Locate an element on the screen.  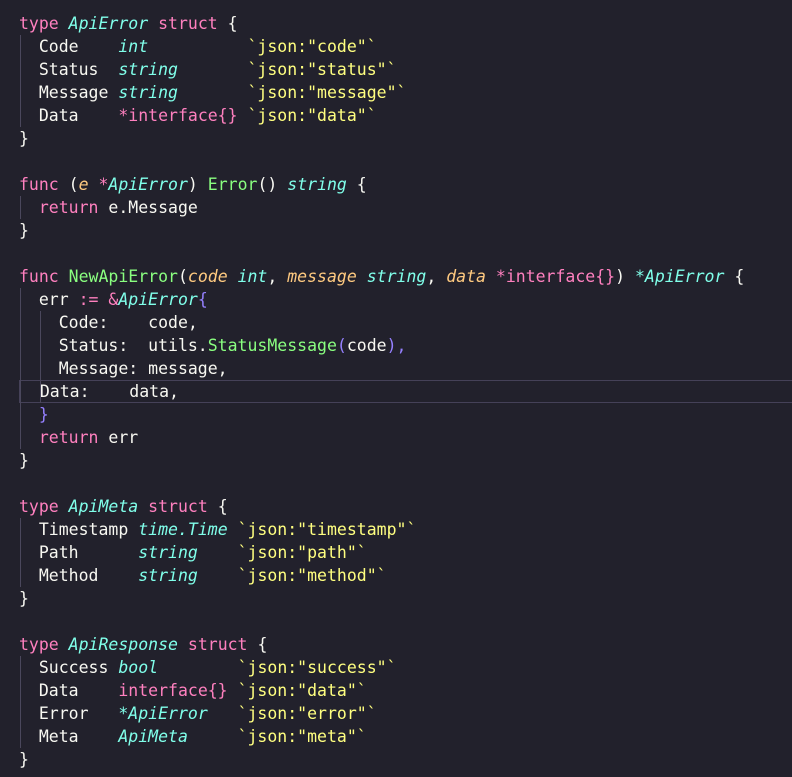
code-token: ) is located at coordinates (197, 184).